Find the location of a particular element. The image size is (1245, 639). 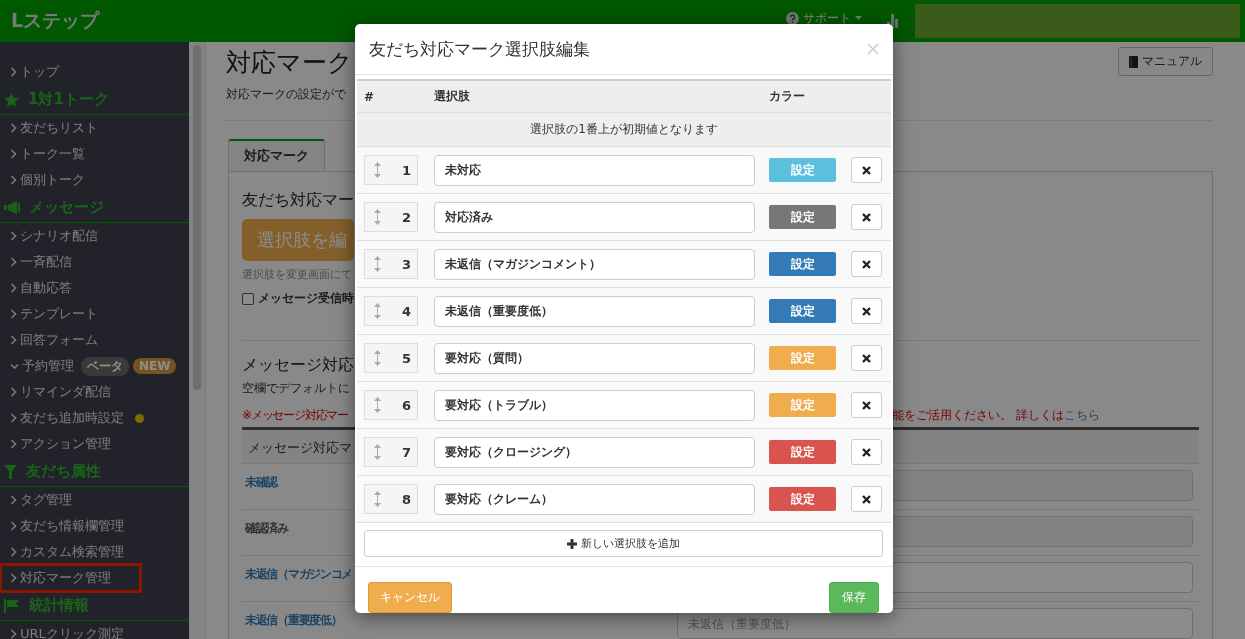

tab: 対応マーク is located at coordinates (276, 155).